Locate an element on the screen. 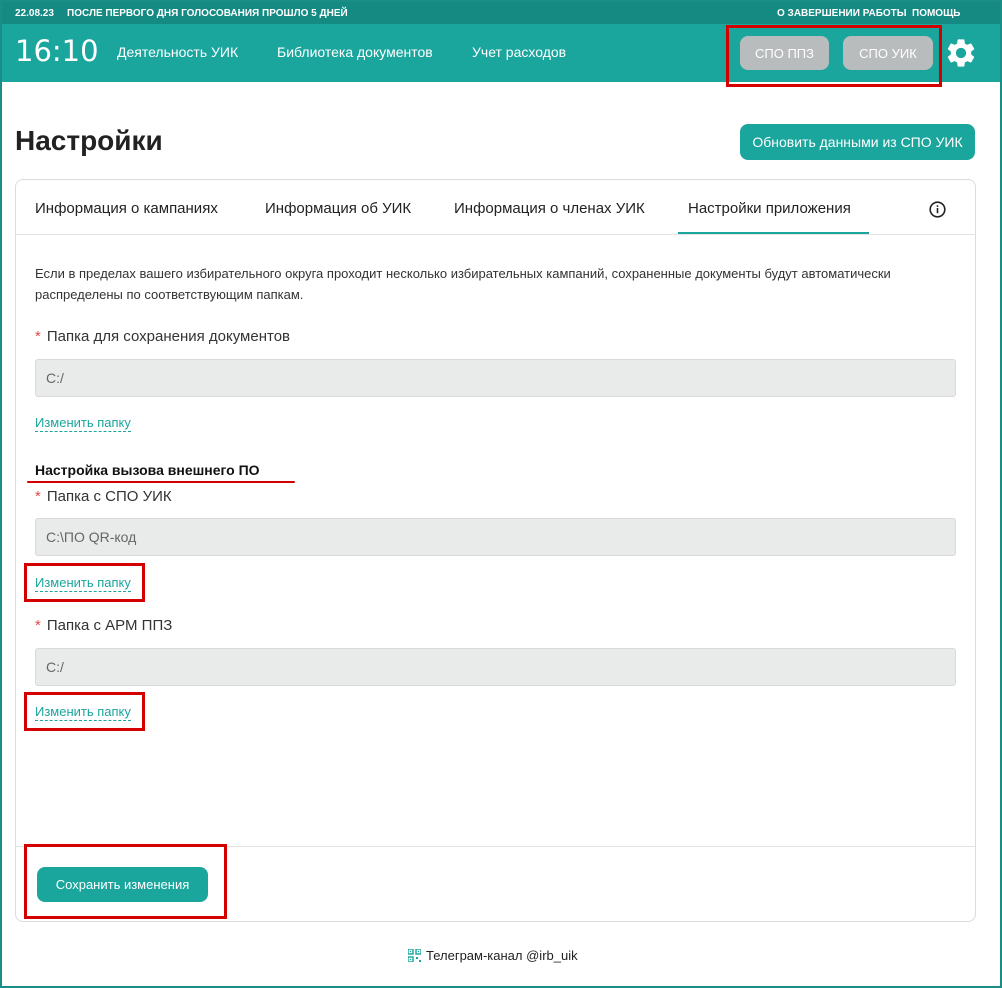 The height and width of the screenshot is (988, 1002). docs-folder-label-text: Папка для сохранения документов is located at coordinates (168, 336).